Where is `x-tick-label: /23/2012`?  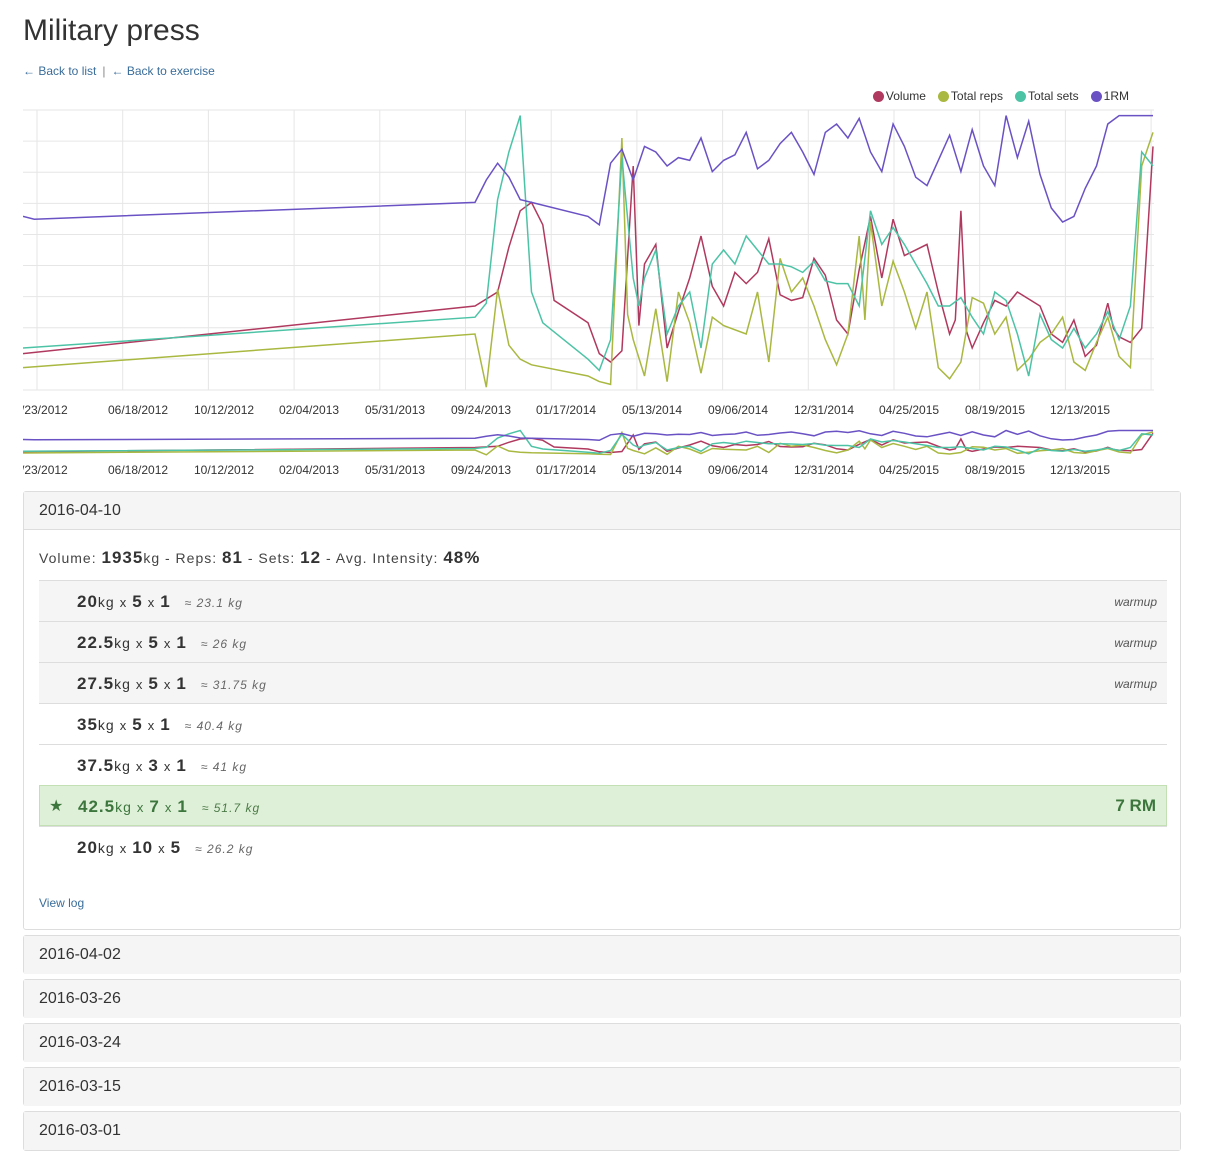
x-tick-label: /23/2012 is located at coordinates (45, 470).